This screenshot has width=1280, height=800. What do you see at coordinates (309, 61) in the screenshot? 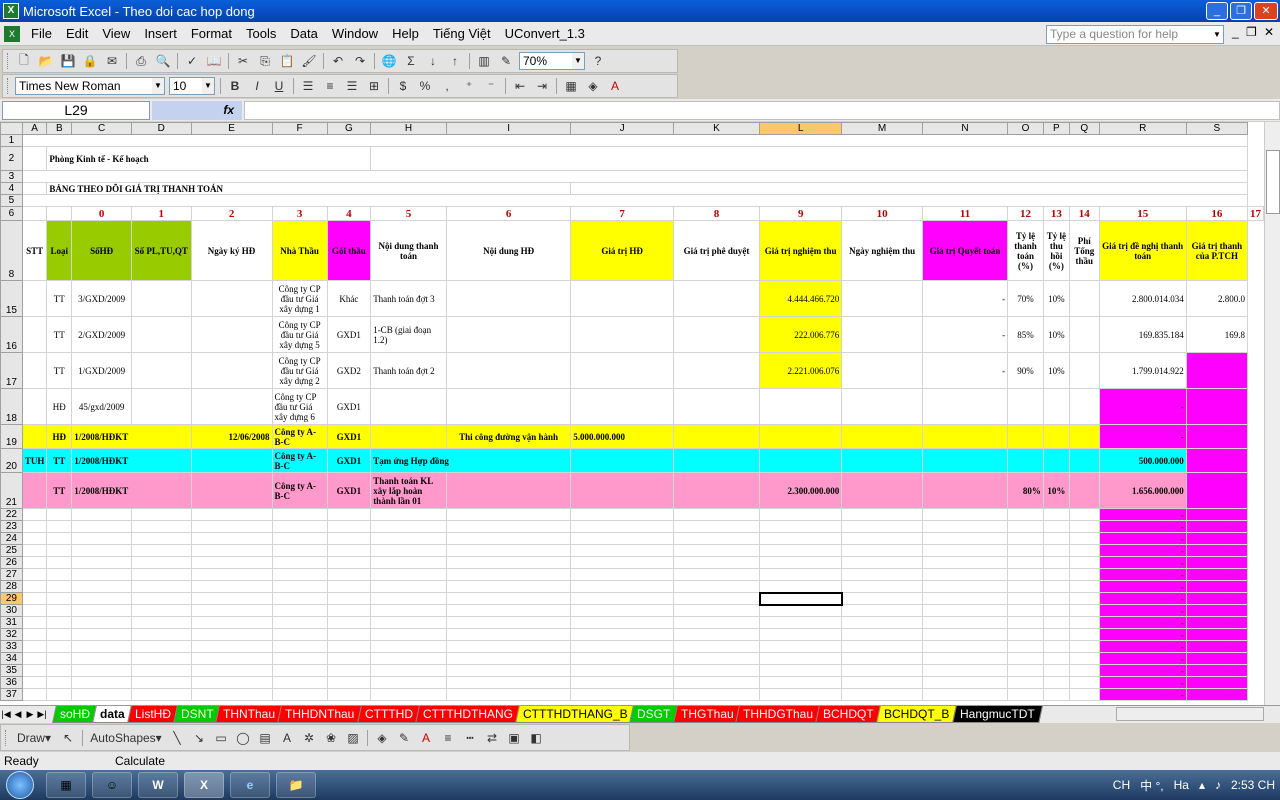
I see `format-painter-icon: 🖌` at bounding box center [309, 61].